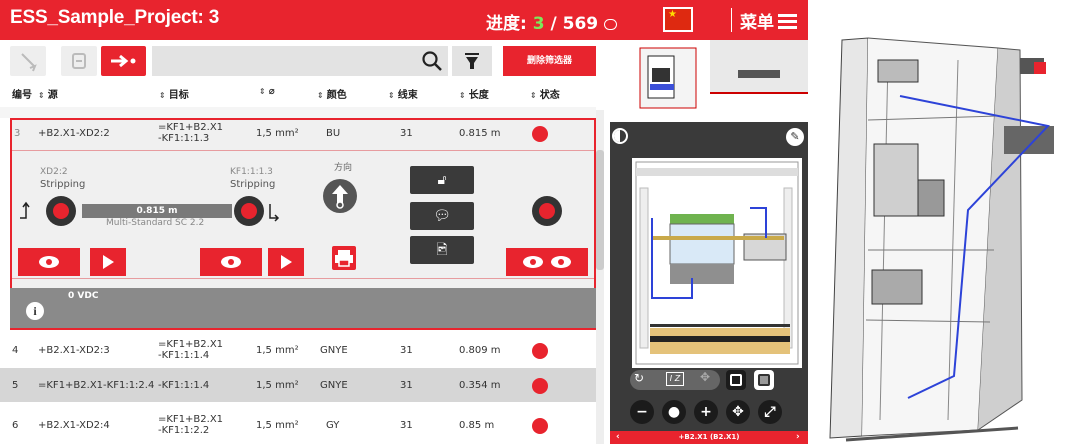 This screenshot has width=1080, height=448. I want to click on thumbnail-images, so click(723, 74).